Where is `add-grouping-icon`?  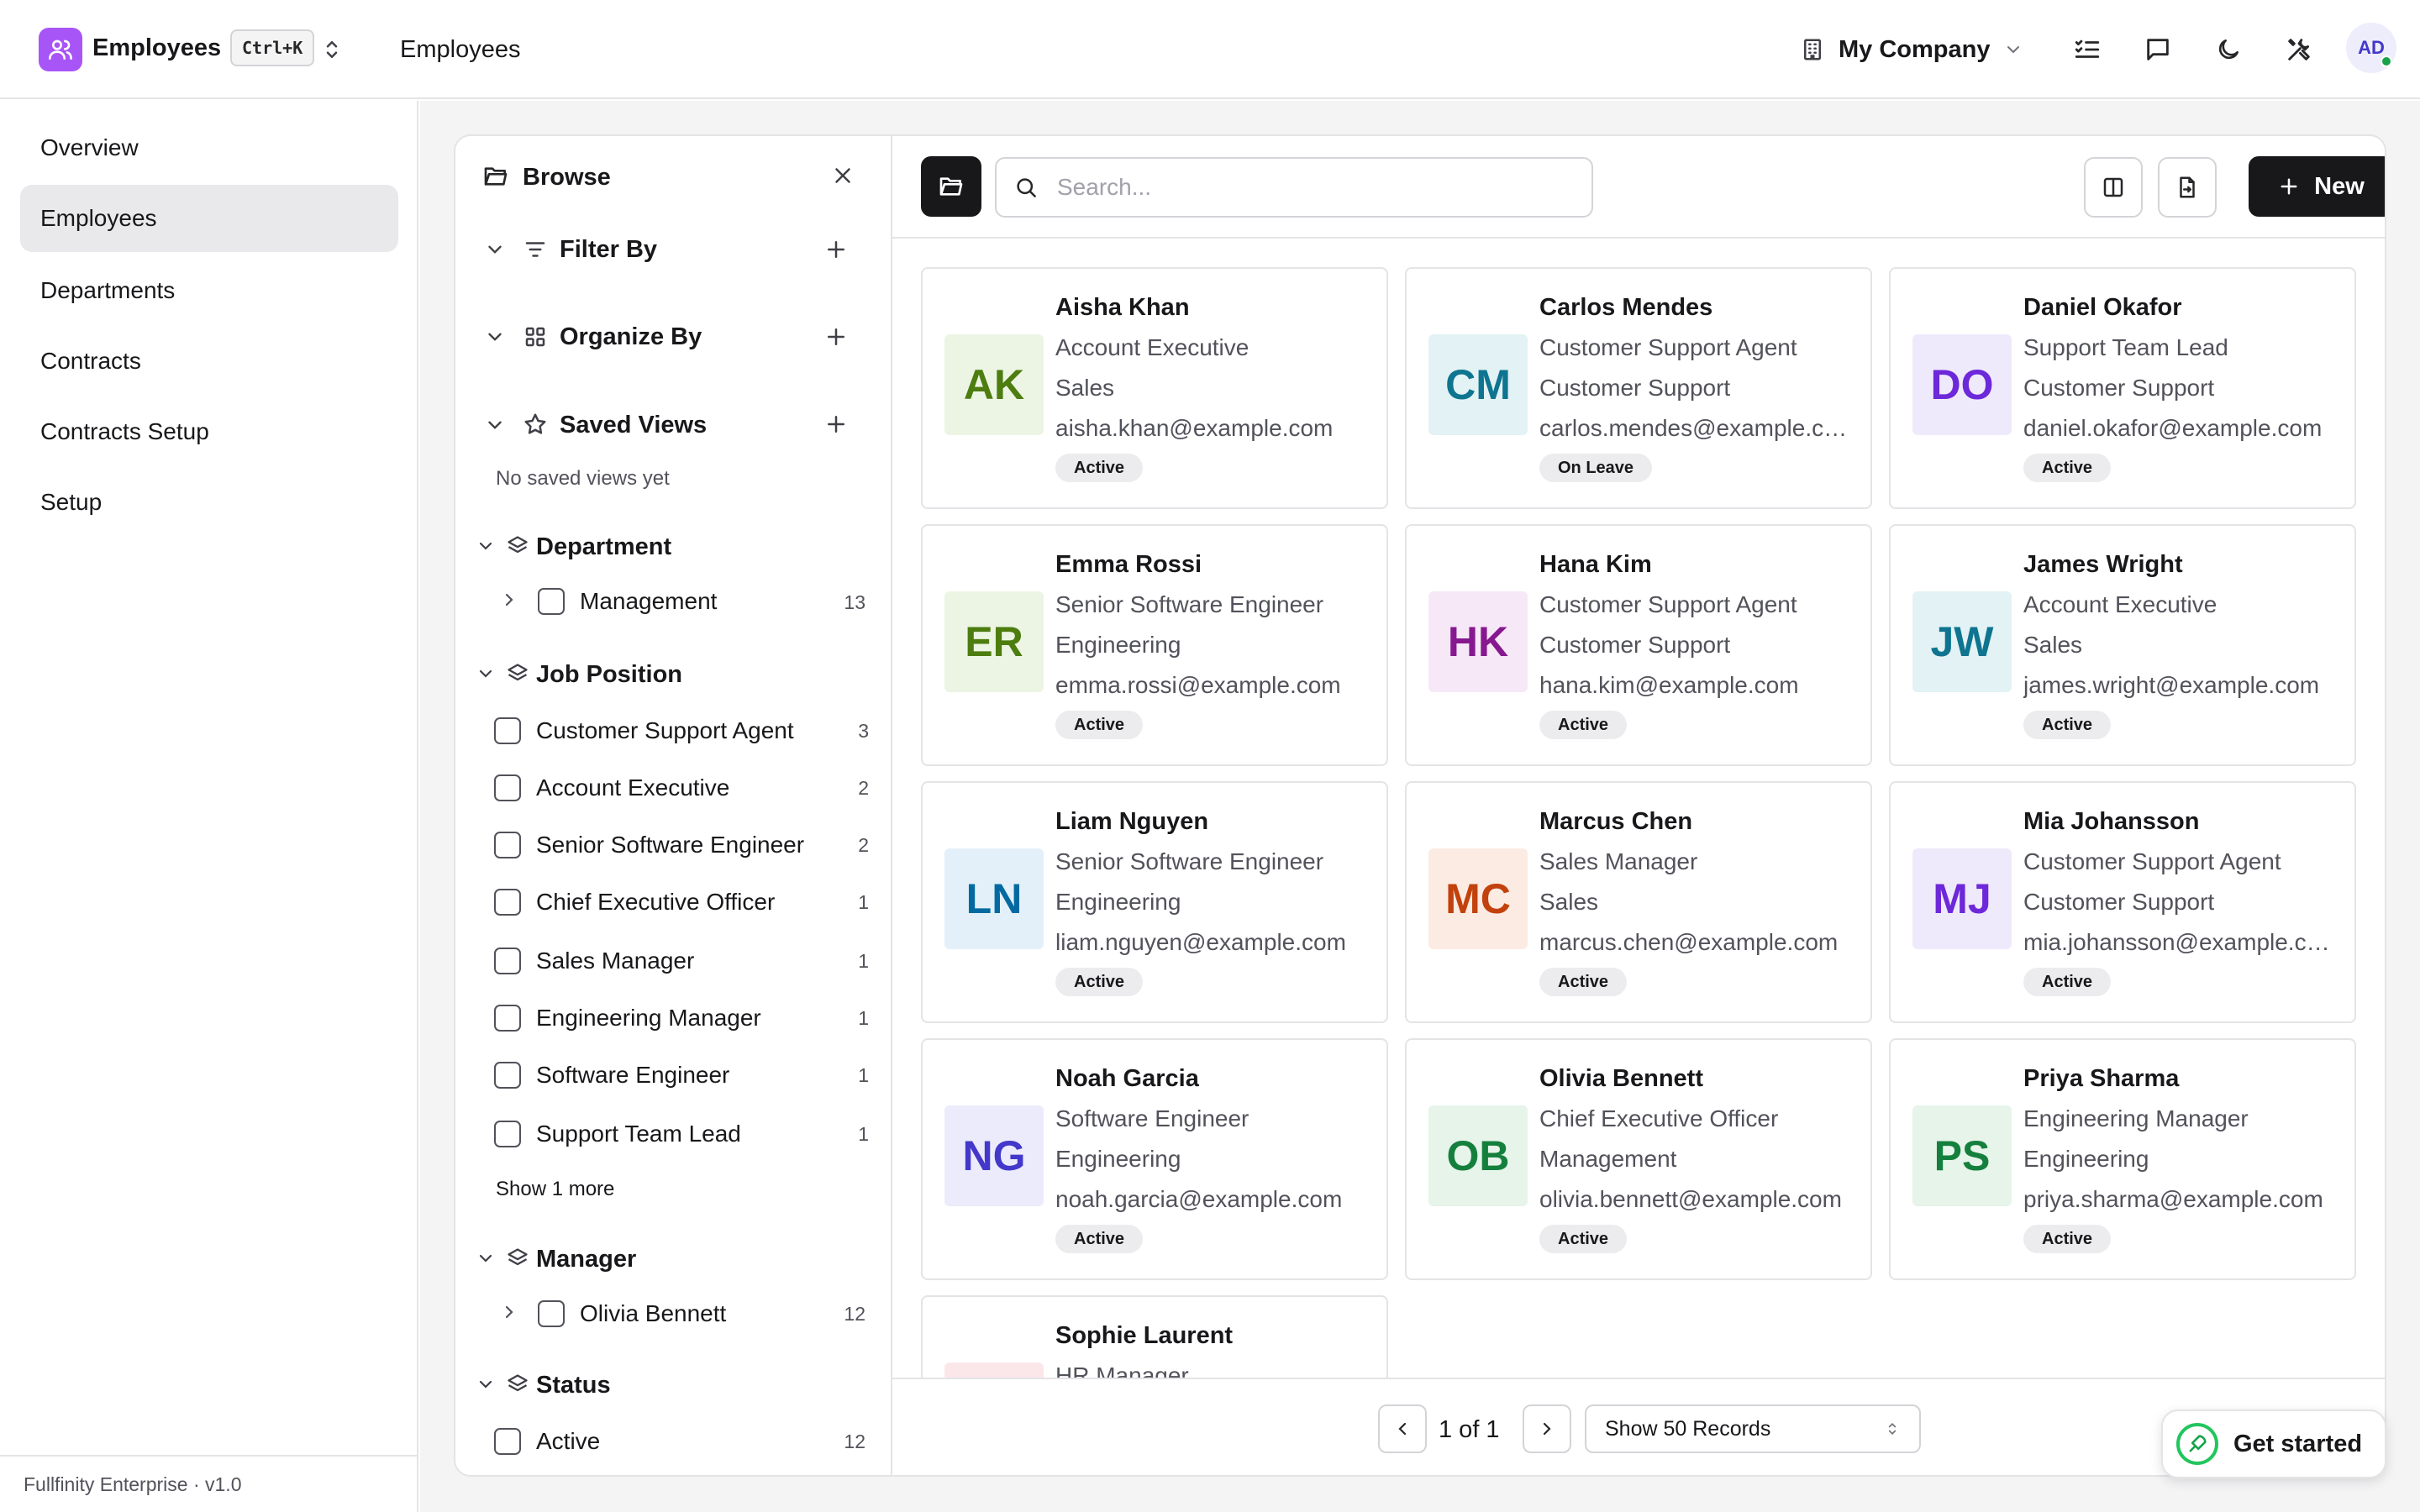 add-grouping-icon is located at coordinates (836, 336).